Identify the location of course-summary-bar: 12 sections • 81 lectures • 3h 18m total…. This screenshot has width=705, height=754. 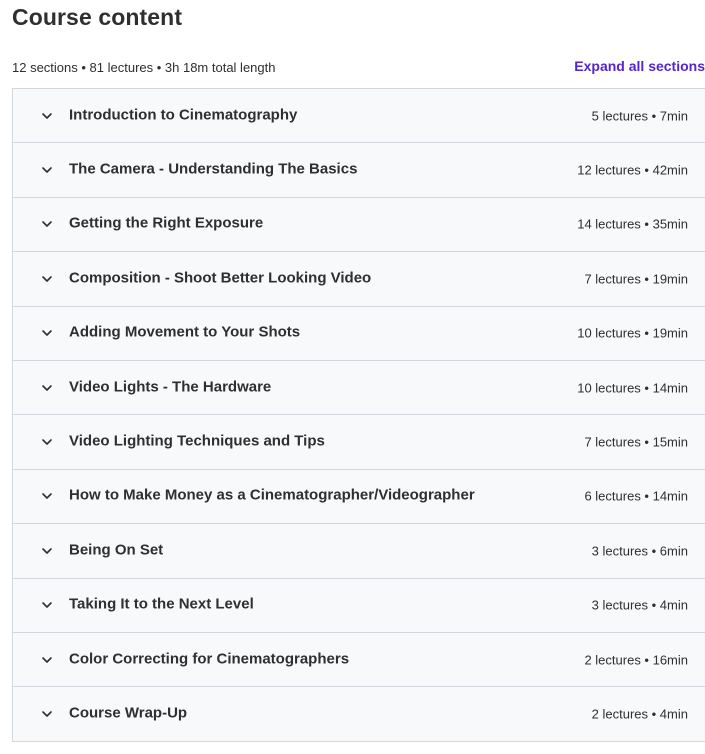
(358, 68).